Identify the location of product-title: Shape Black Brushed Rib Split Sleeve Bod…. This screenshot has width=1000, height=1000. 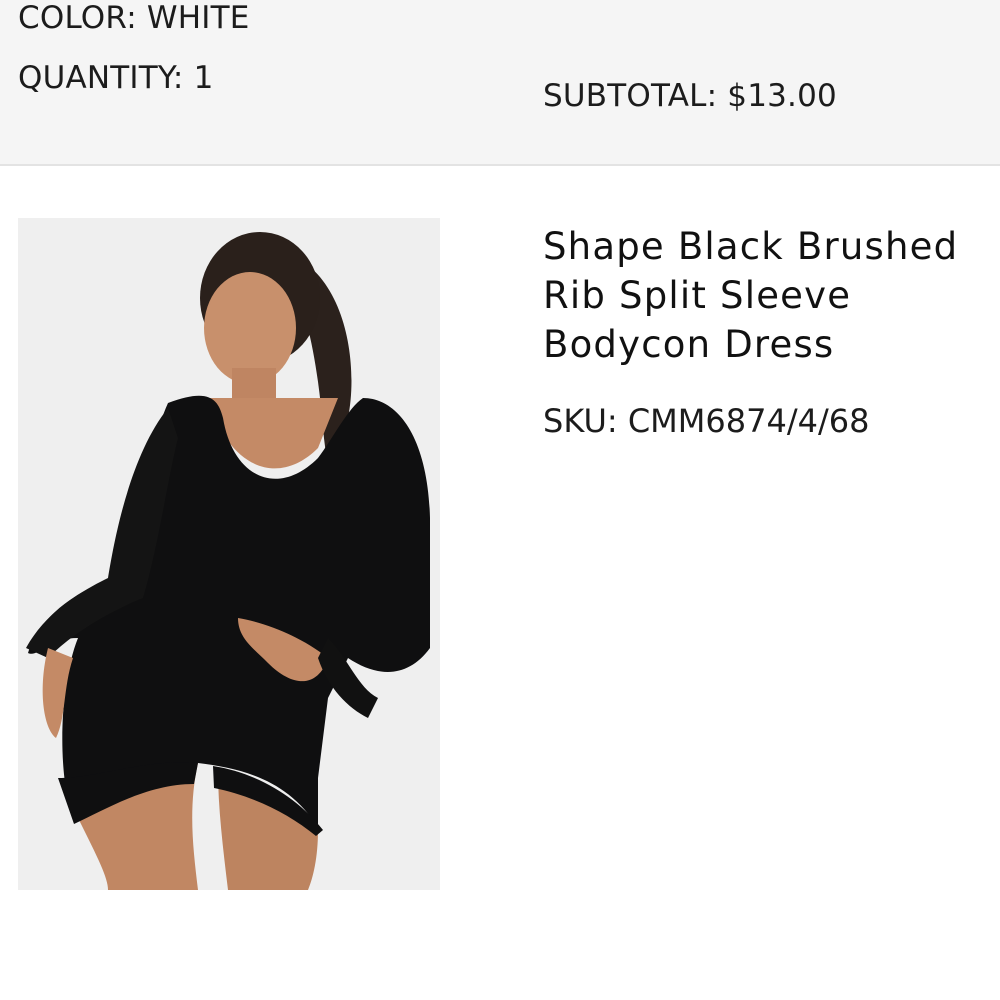
(763, 295).